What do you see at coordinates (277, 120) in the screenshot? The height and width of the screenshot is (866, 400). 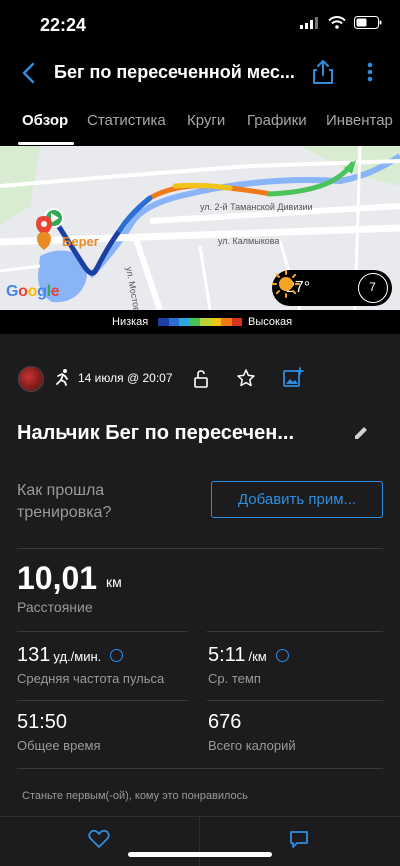 I see `tab-charts: Графики` at bounding box center [277, 120].